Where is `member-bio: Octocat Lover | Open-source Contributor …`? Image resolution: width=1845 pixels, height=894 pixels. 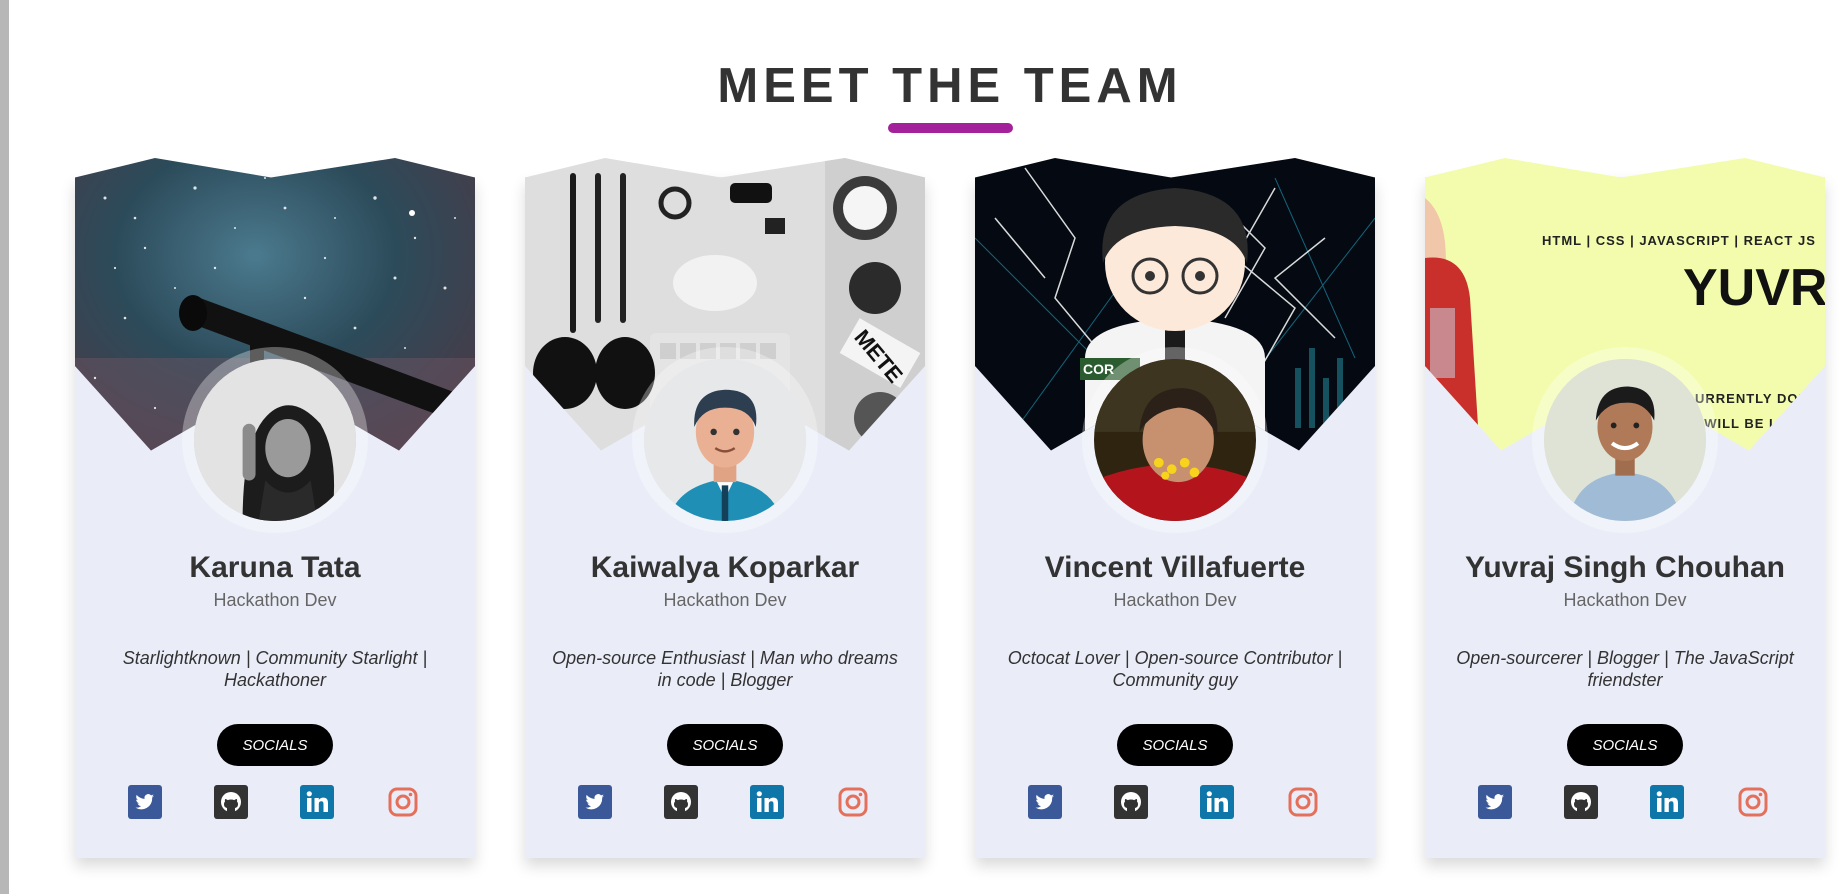 member-bio: Octocat Lover | Open-source Contributor … is located at coordinates (1175, 669).